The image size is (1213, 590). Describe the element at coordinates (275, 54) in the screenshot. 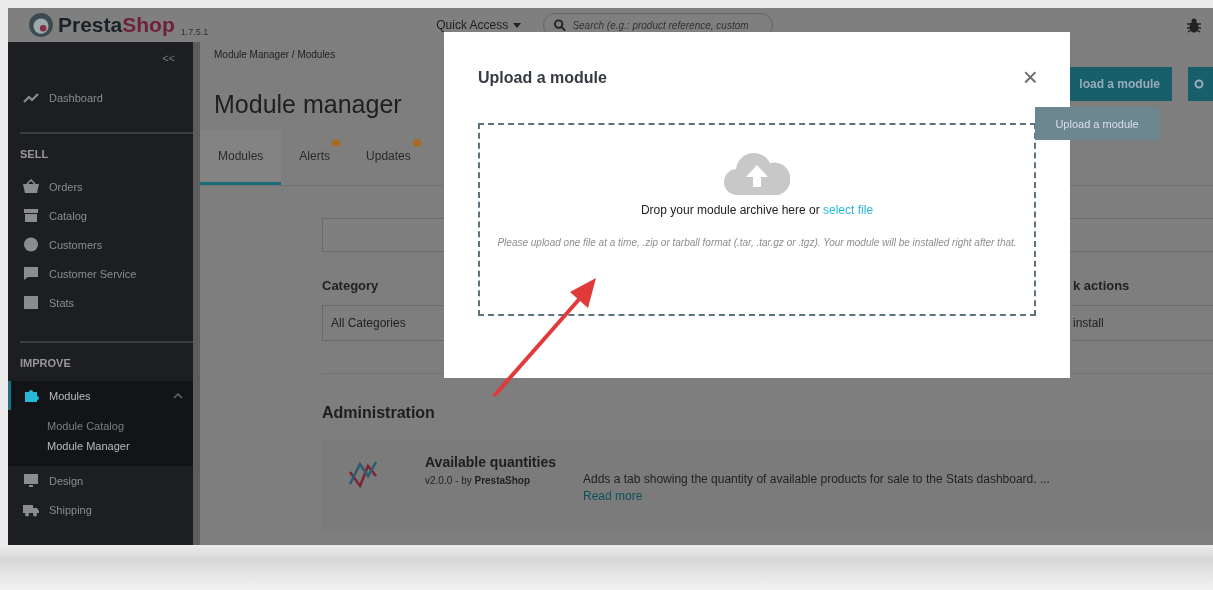

I see `breadcrumb: Module Manager / Modules` at that location.